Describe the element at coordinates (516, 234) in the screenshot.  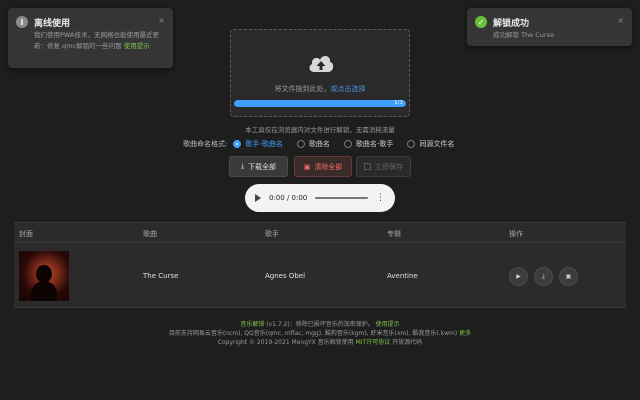
I see `column-header-actions: 操作` at that location.